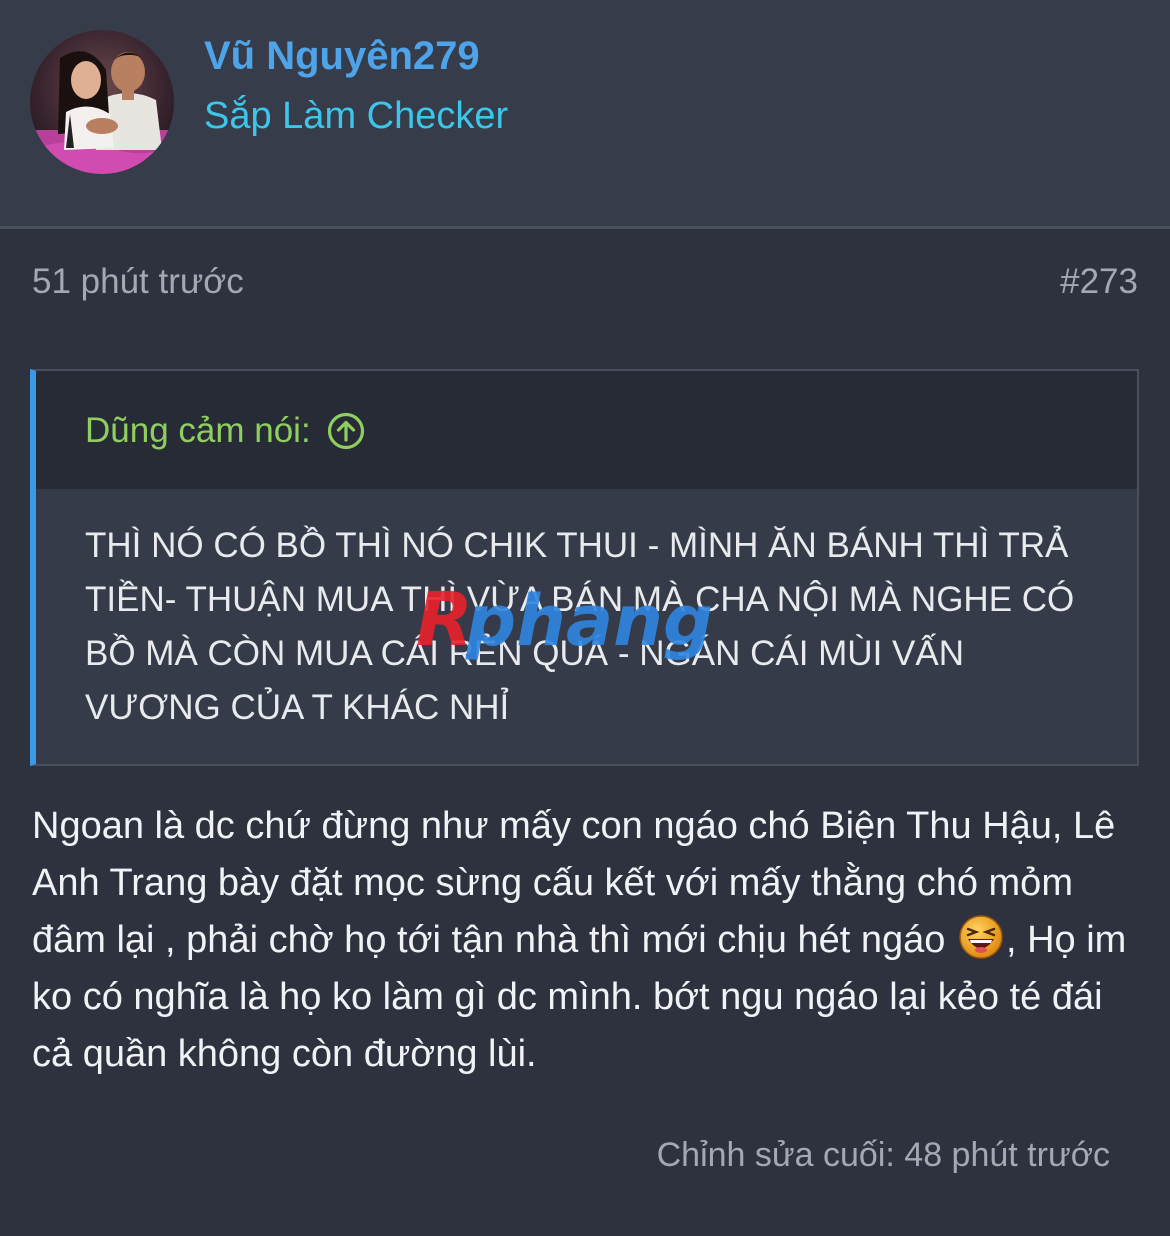 The height and width of the screenshot is (1236, 1170). I want to click on user-avatar, so click(102, 102).